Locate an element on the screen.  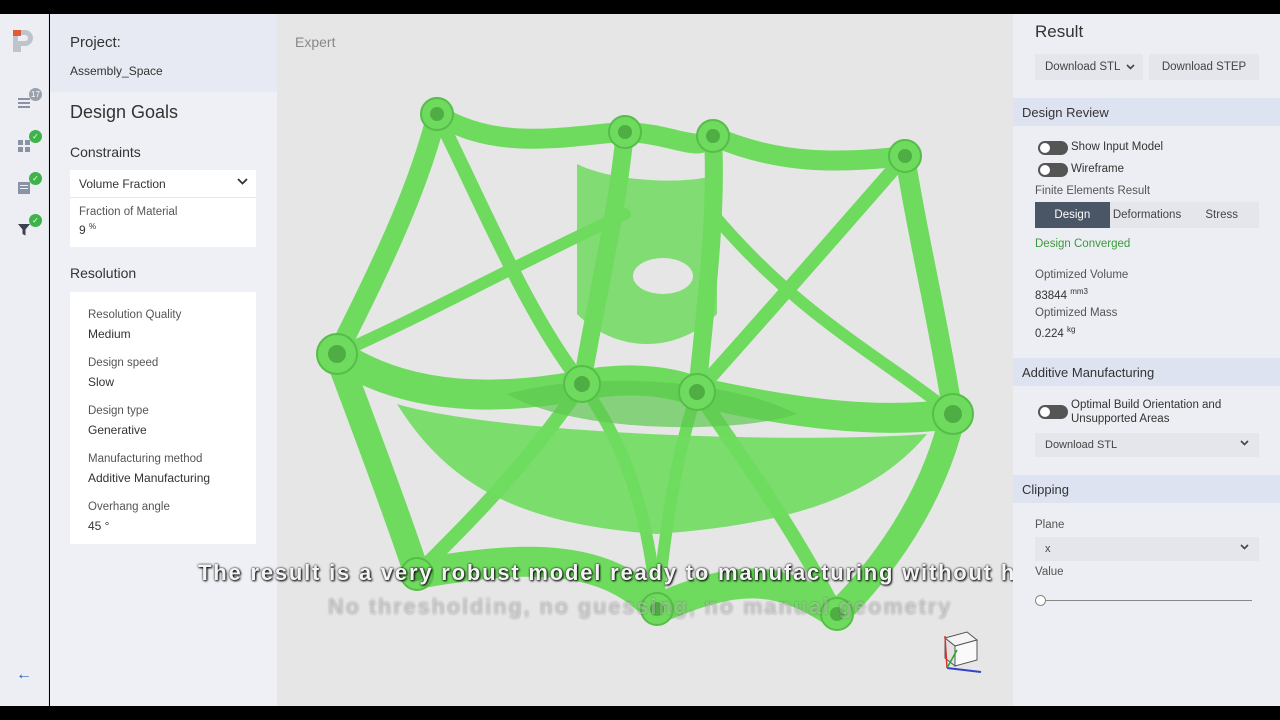
res-label: Manufacturing method is located at coordinates (145, 459).